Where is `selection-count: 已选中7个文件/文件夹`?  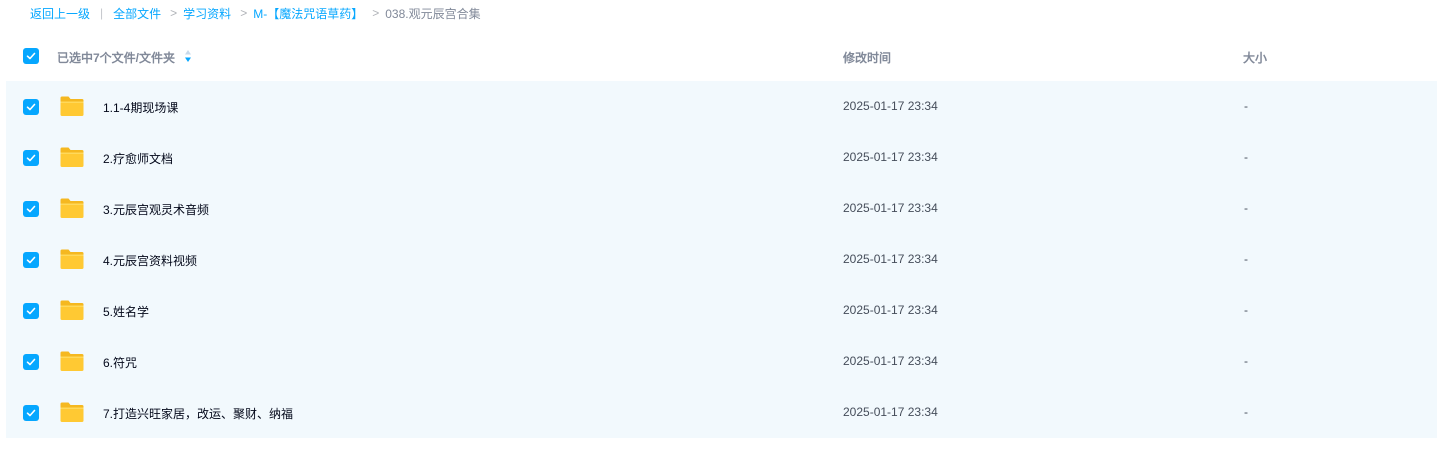
selection-count: 已选中7个文件/文件夹 is located at coordinates (116, 58).